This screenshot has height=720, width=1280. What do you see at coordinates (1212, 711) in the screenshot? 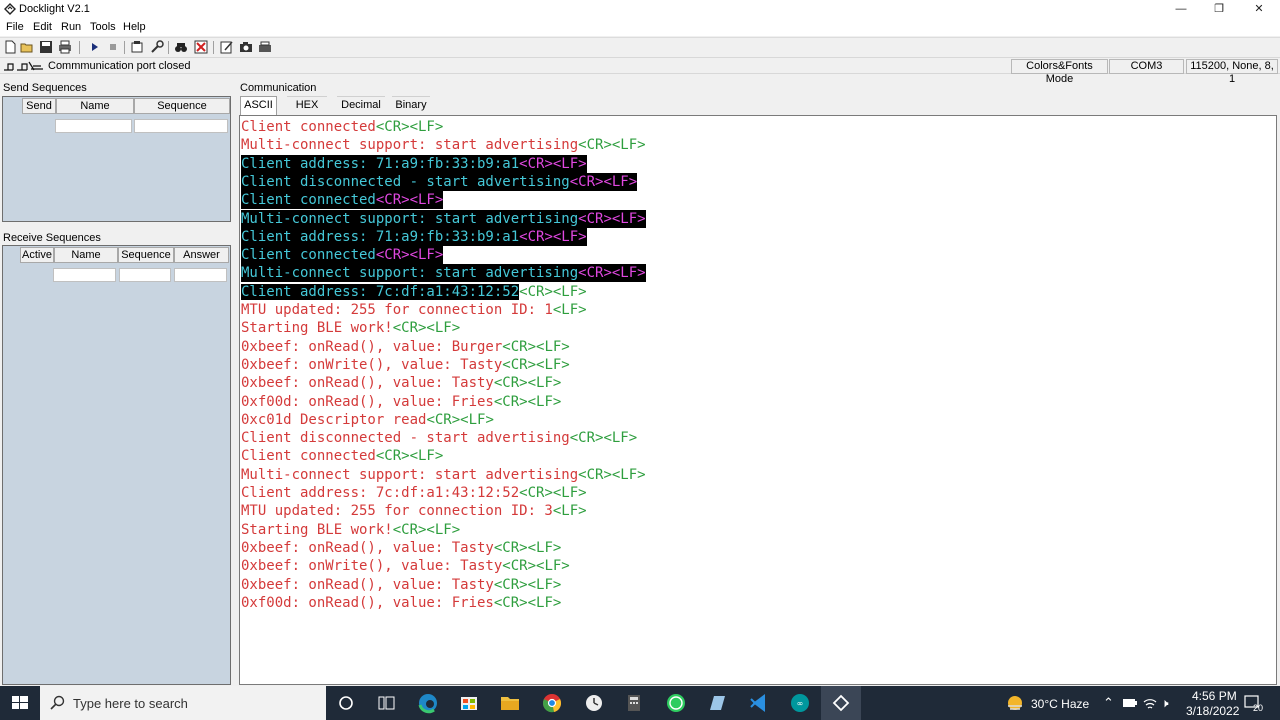
I see `clock-date: 3/18/2022` at bounding box center [1212, 711].